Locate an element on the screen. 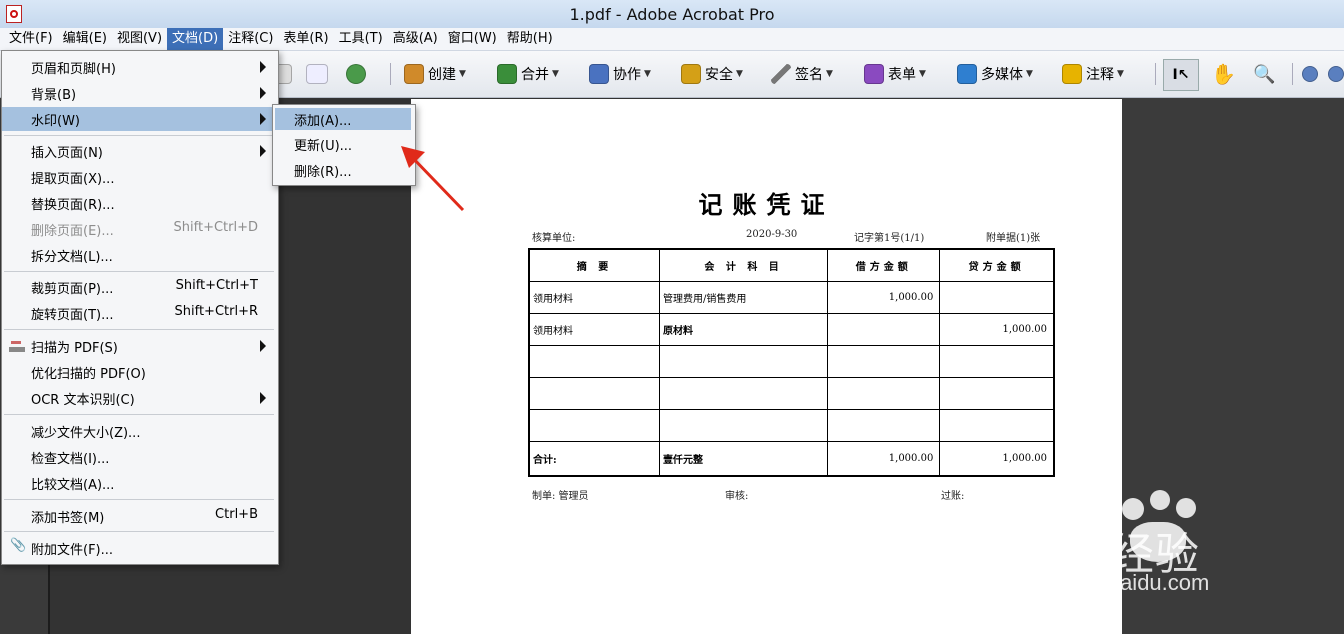 The image size is (1344, 634). select-tool-button: I↖ is located at coordinates (1181, 75).